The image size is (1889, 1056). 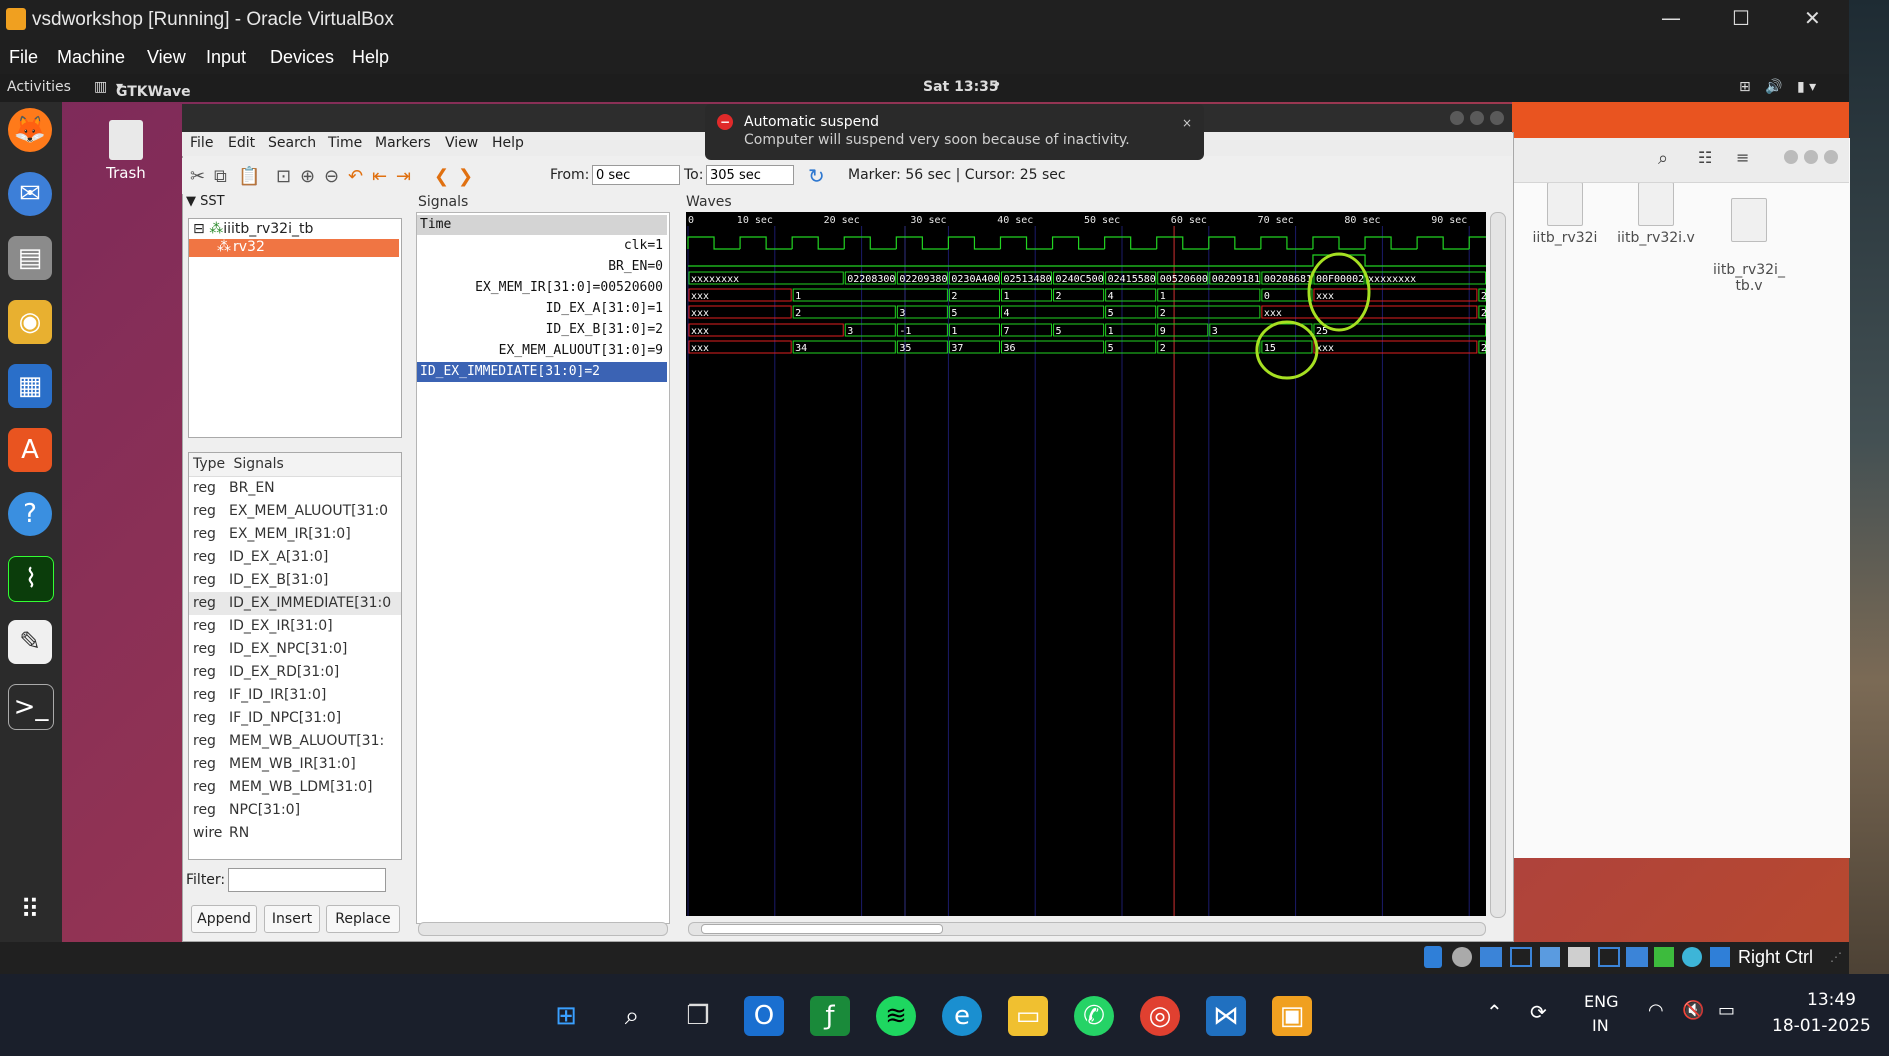 I want to click on signal-list-row: reg EX_MEM_ALUOUT[31:0, so click(x=295, y=511).